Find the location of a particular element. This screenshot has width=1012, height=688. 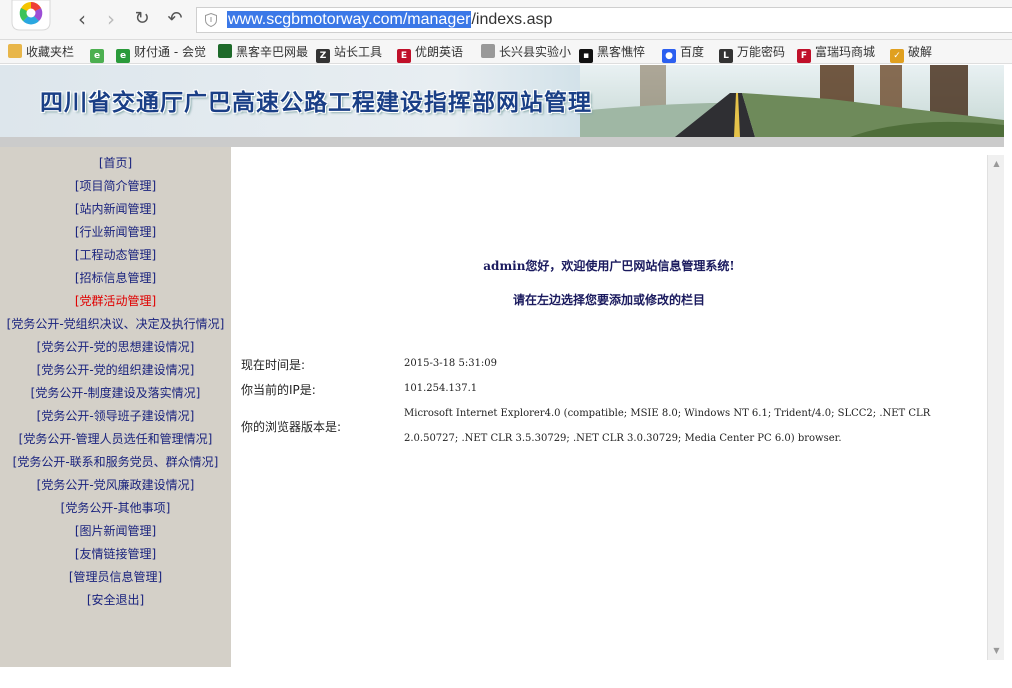

bookmark-zhanzhang: Z 站长工具 is located at coordinates (349, 52).